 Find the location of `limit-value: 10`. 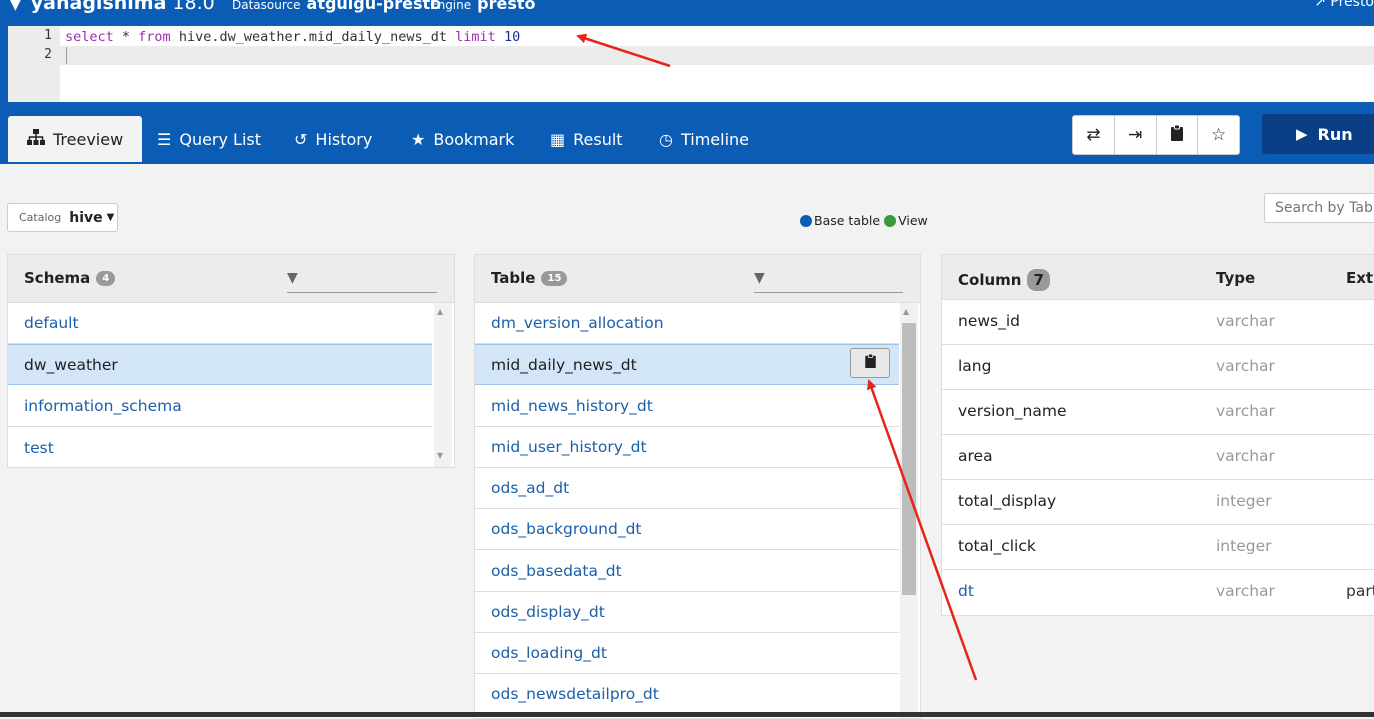

limit-value: 10 is located at coordinates (508, 37).